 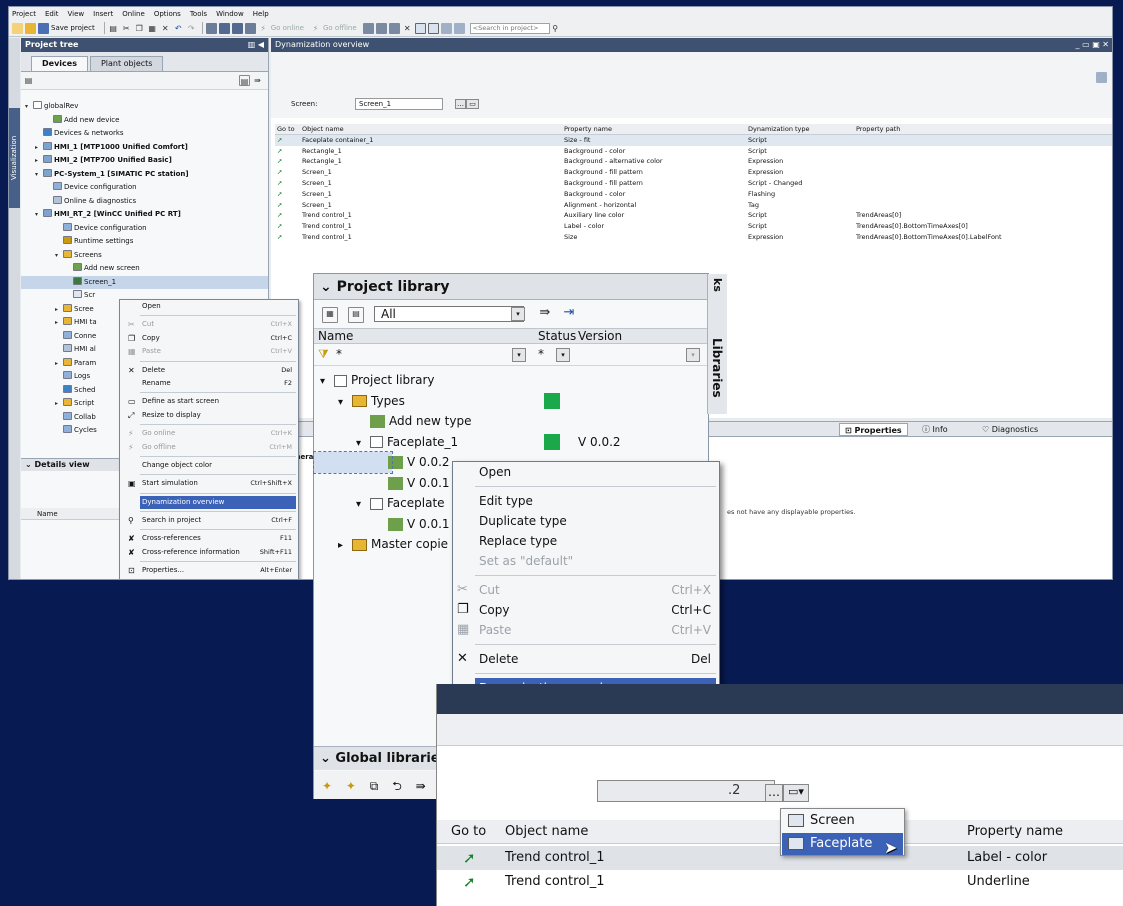 What do you see at coordinates (144, 148) in the screenshot?
I see `tree-item: ▸ HMI_1 [MTP1000 Unified Comfort]` at bounding box center [144, 148].